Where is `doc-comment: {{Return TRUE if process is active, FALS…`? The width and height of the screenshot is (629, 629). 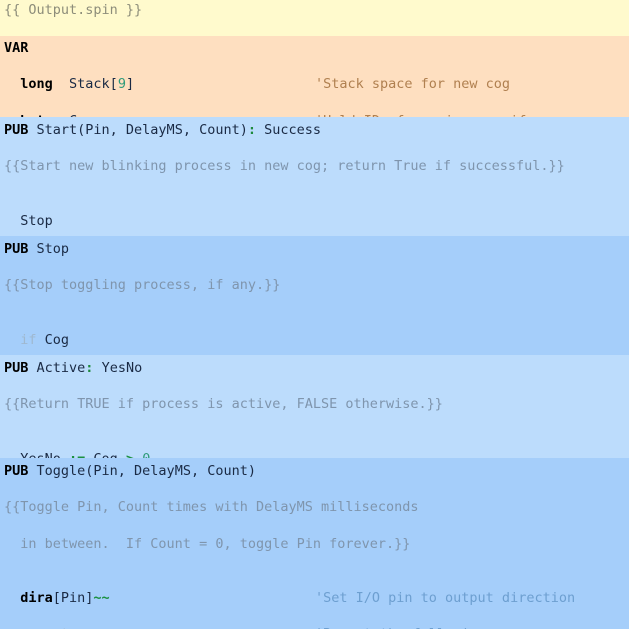
doc-comment: {{Return TRUE if process is active, FALS… is located at coordinates (223, 404).